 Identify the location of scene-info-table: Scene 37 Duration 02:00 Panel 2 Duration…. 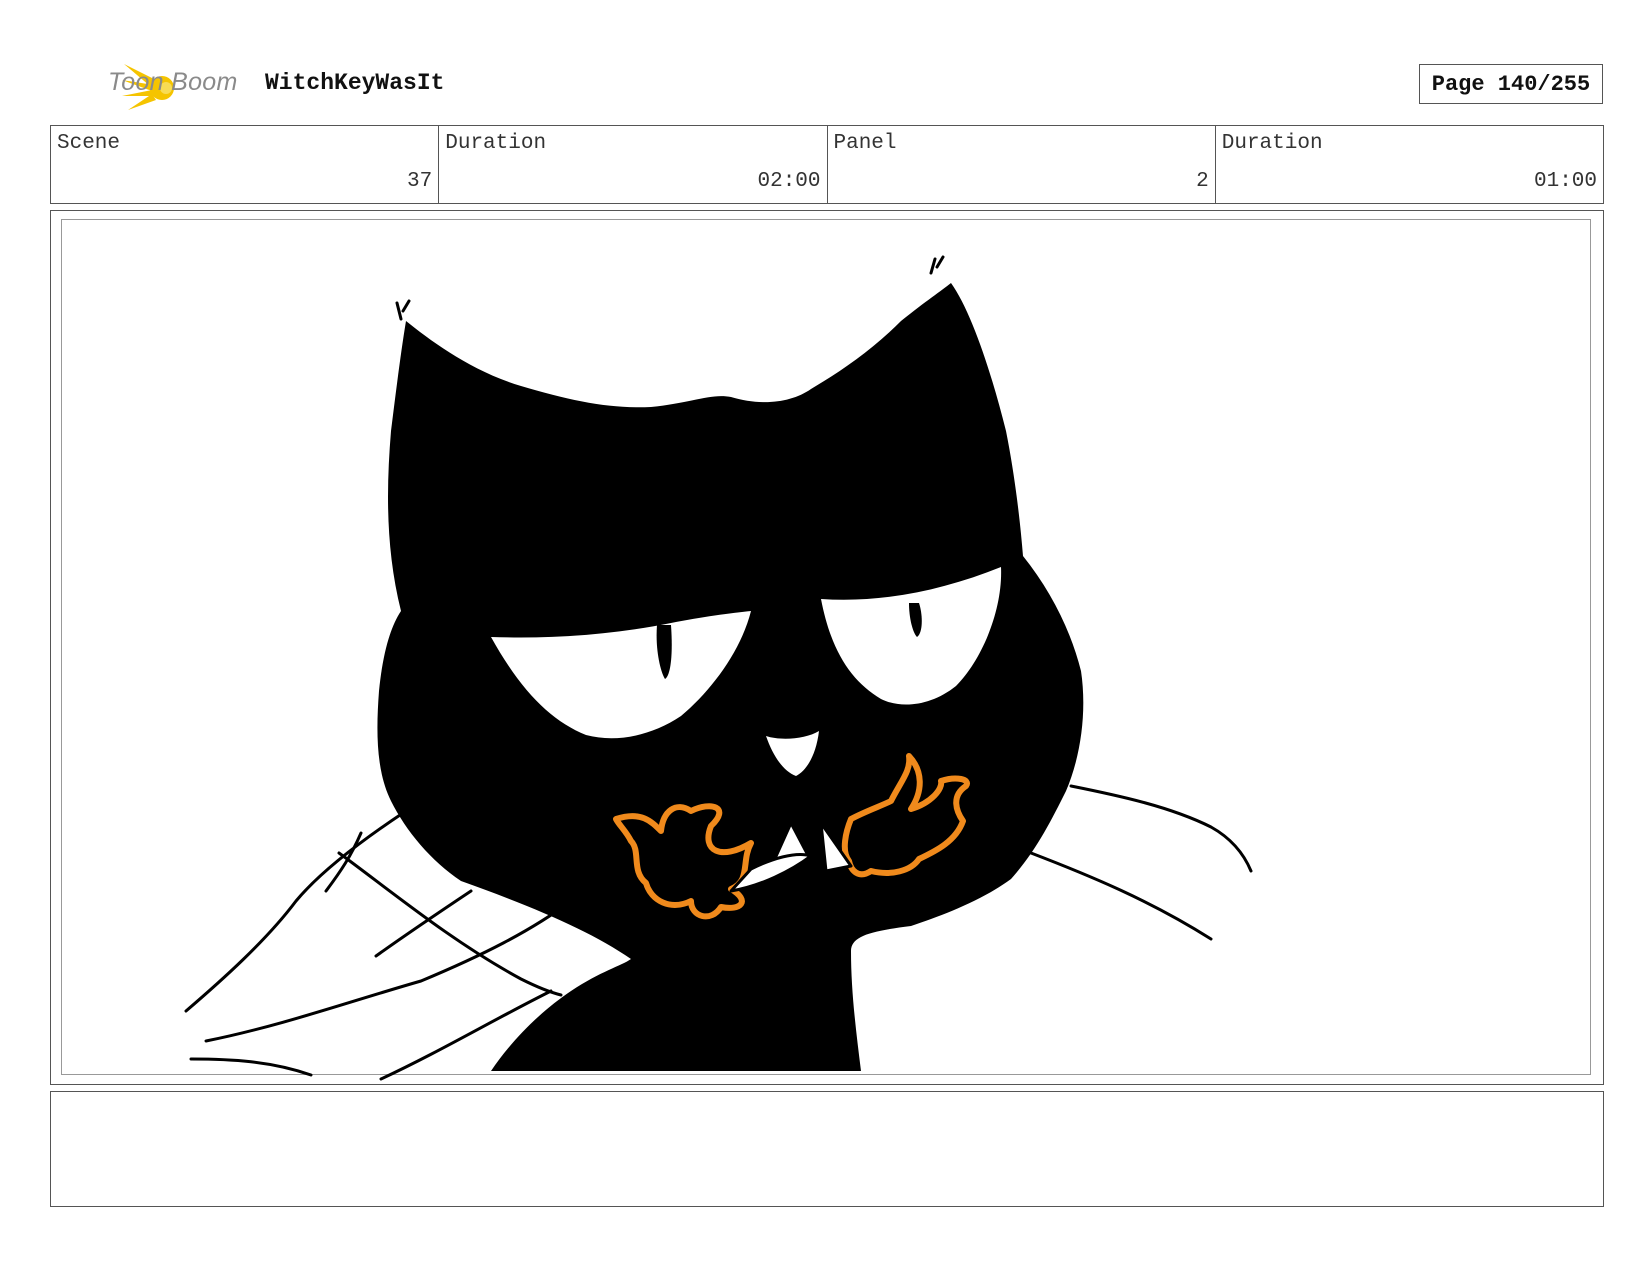
(827, 164).